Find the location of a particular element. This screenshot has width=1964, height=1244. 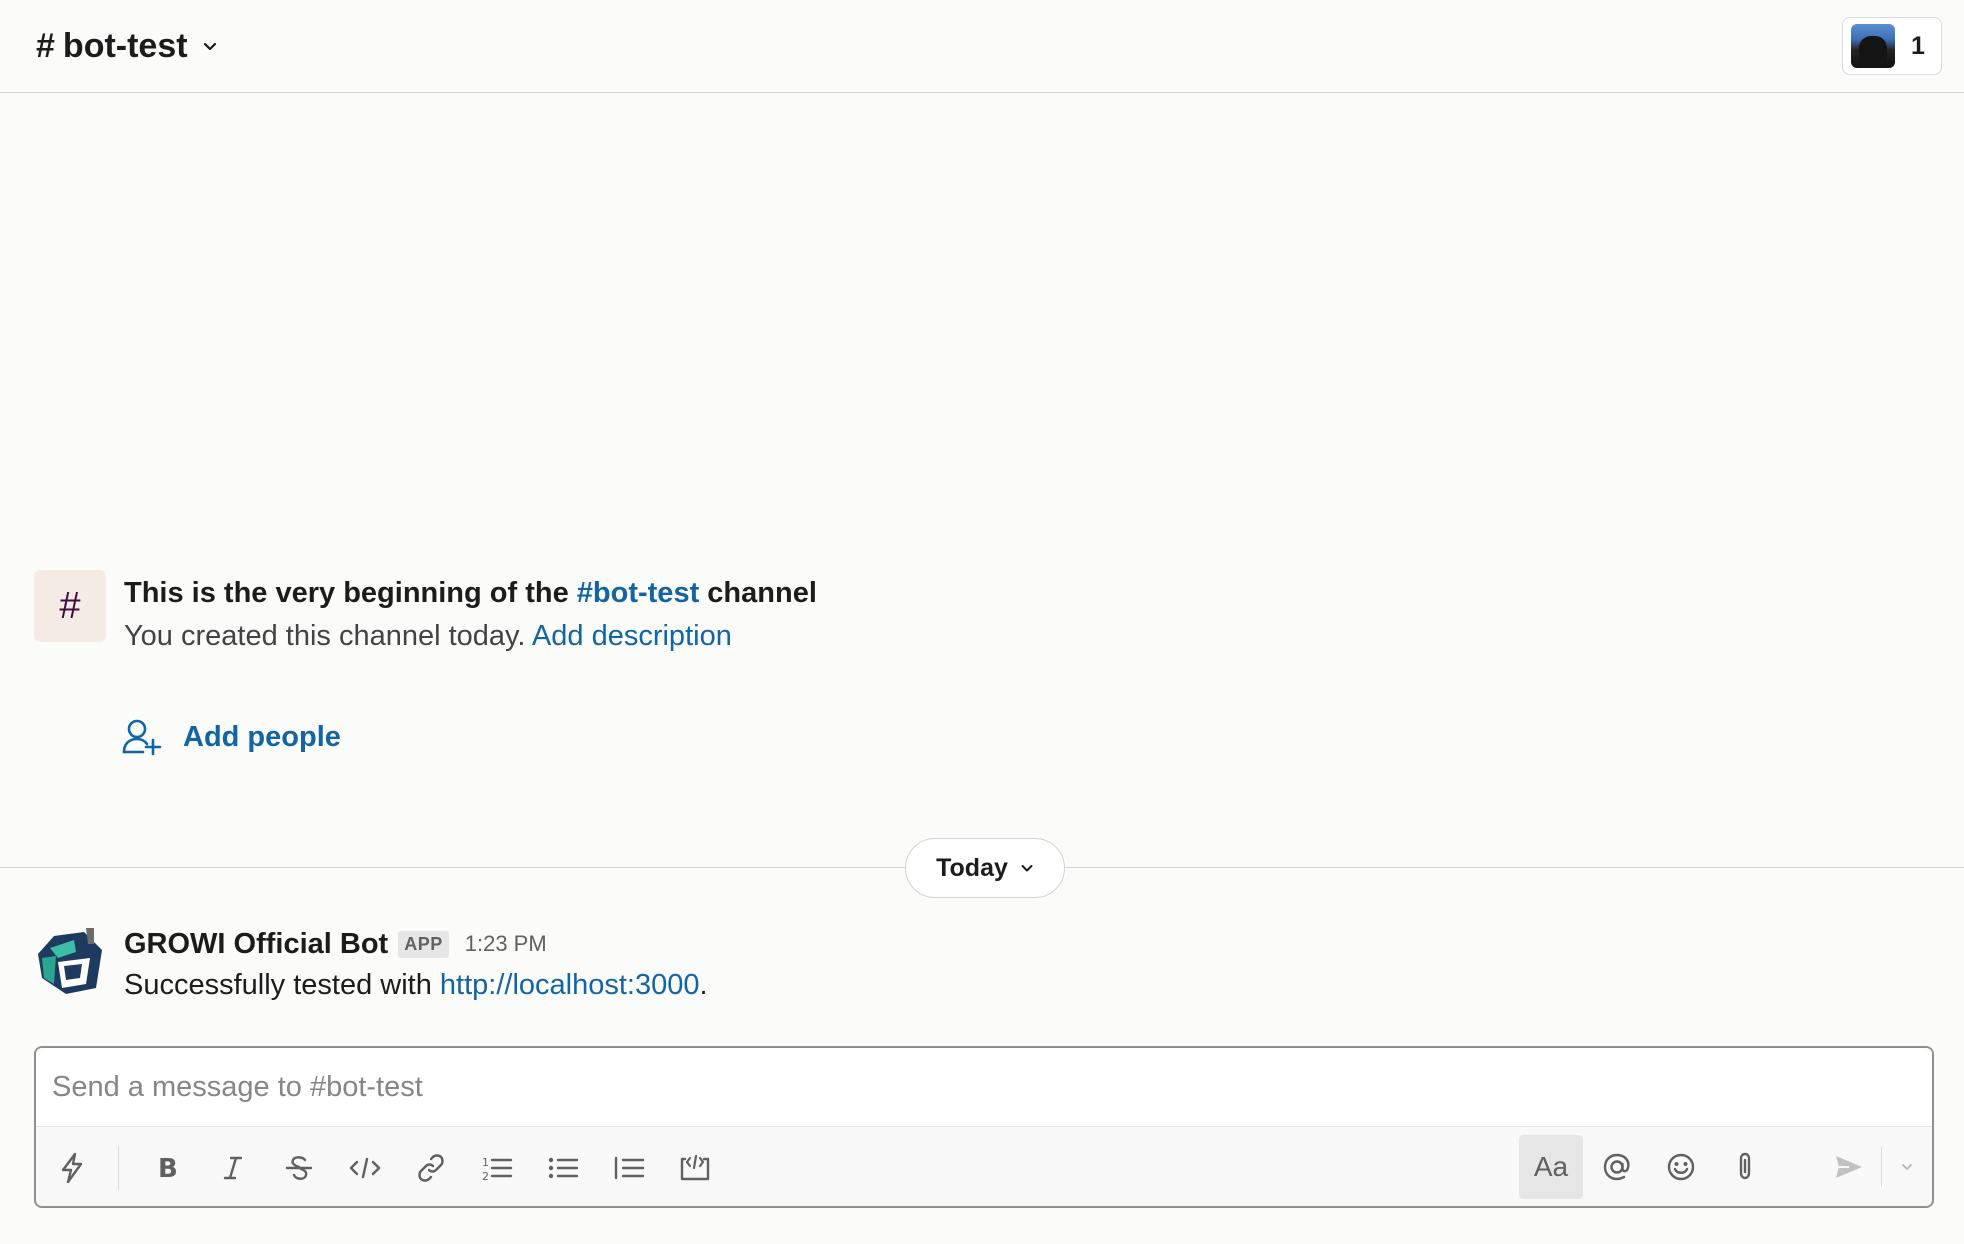

bold-button: B is located at coordinates (167, 1168).